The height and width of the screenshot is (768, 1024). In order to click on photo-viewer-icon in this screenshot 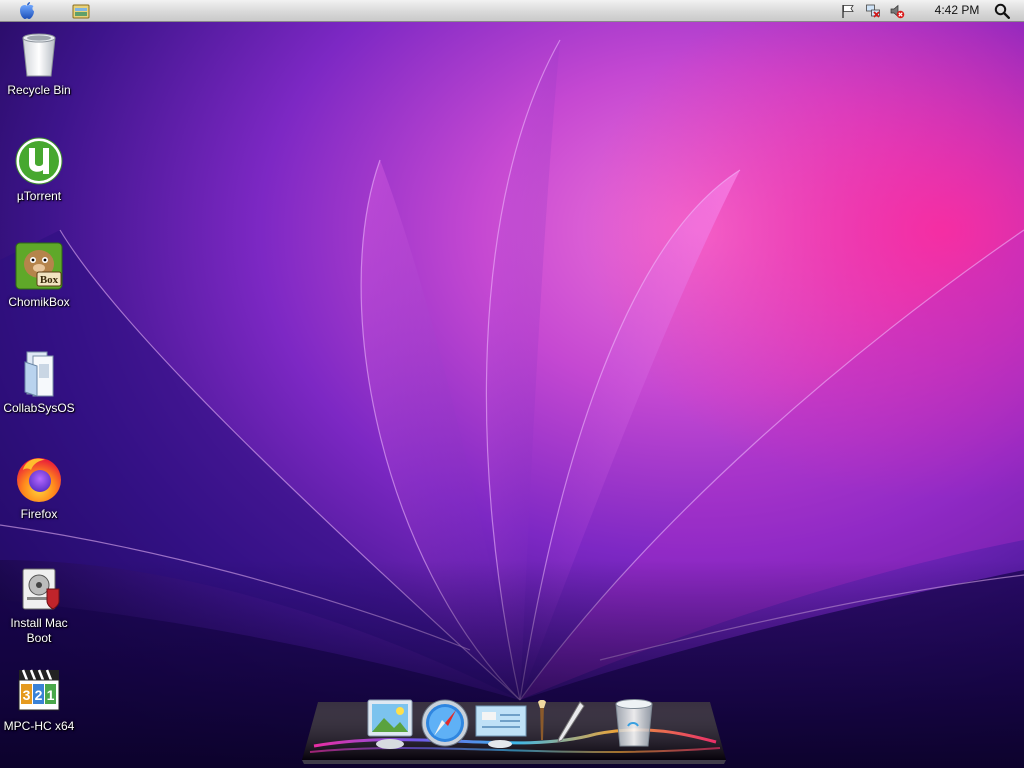, I will do `click(390, 724)`.